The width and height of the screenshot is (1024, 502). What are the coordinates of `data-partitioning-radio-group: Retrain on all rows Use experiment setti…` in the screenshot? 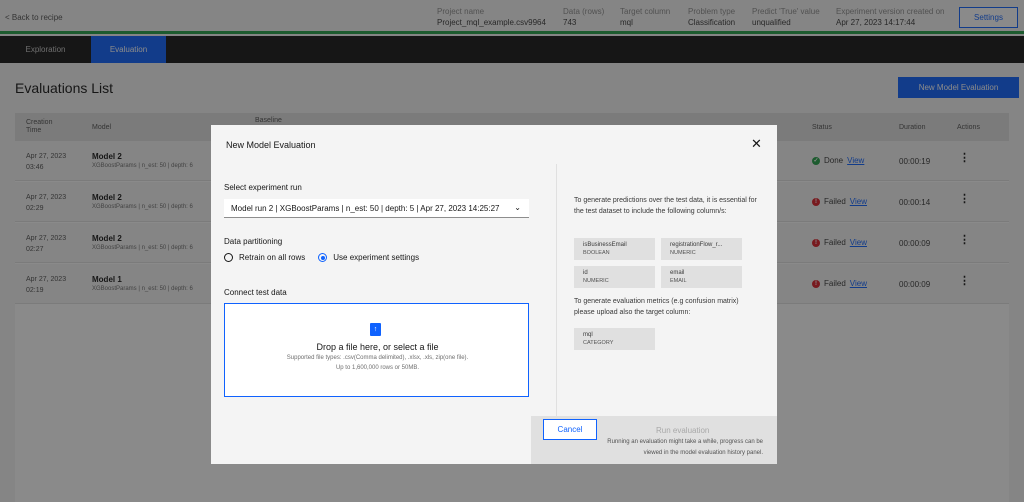 It's located at (321, 257).